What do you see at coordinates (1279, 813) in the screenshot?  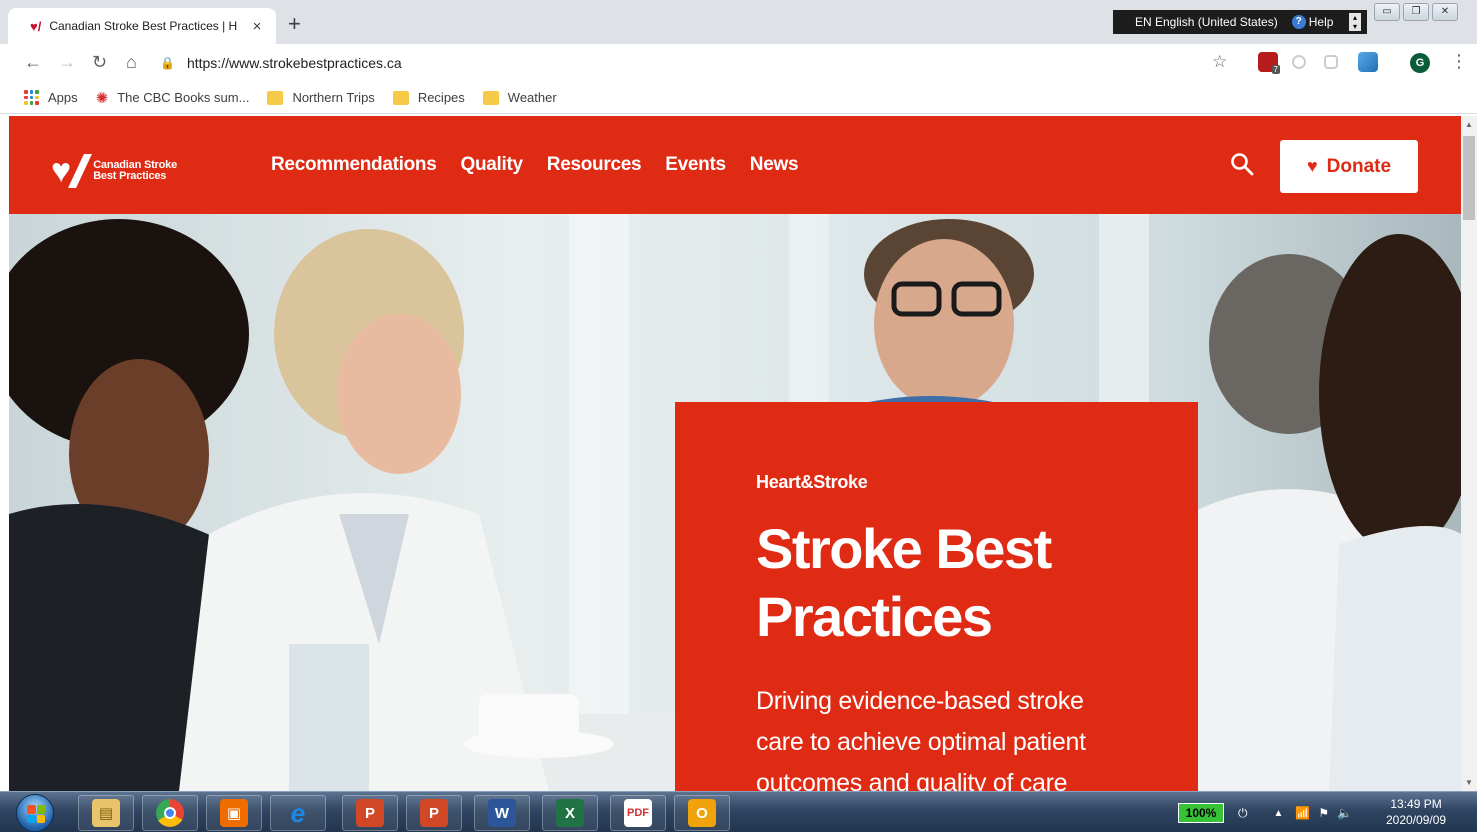 I see `show-hidden-icons-icon: ▲` at bounding box center [1279, 813].